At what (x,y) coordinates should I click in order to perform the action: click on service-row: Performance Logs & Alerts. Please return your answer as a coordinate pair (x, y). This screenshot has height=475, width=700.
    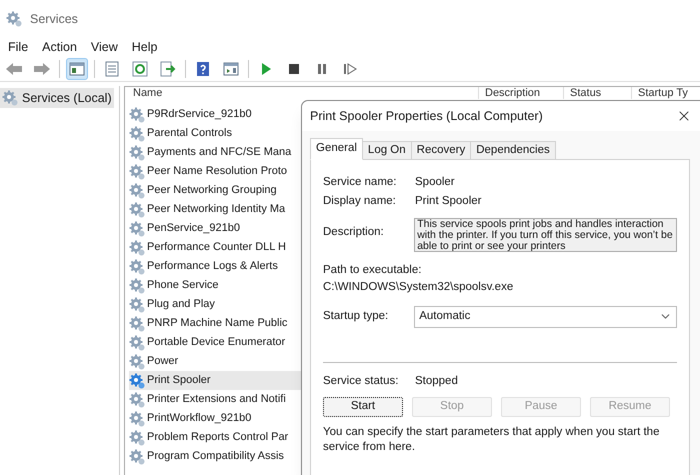
    Looking at the image, I should click on (215, 266).